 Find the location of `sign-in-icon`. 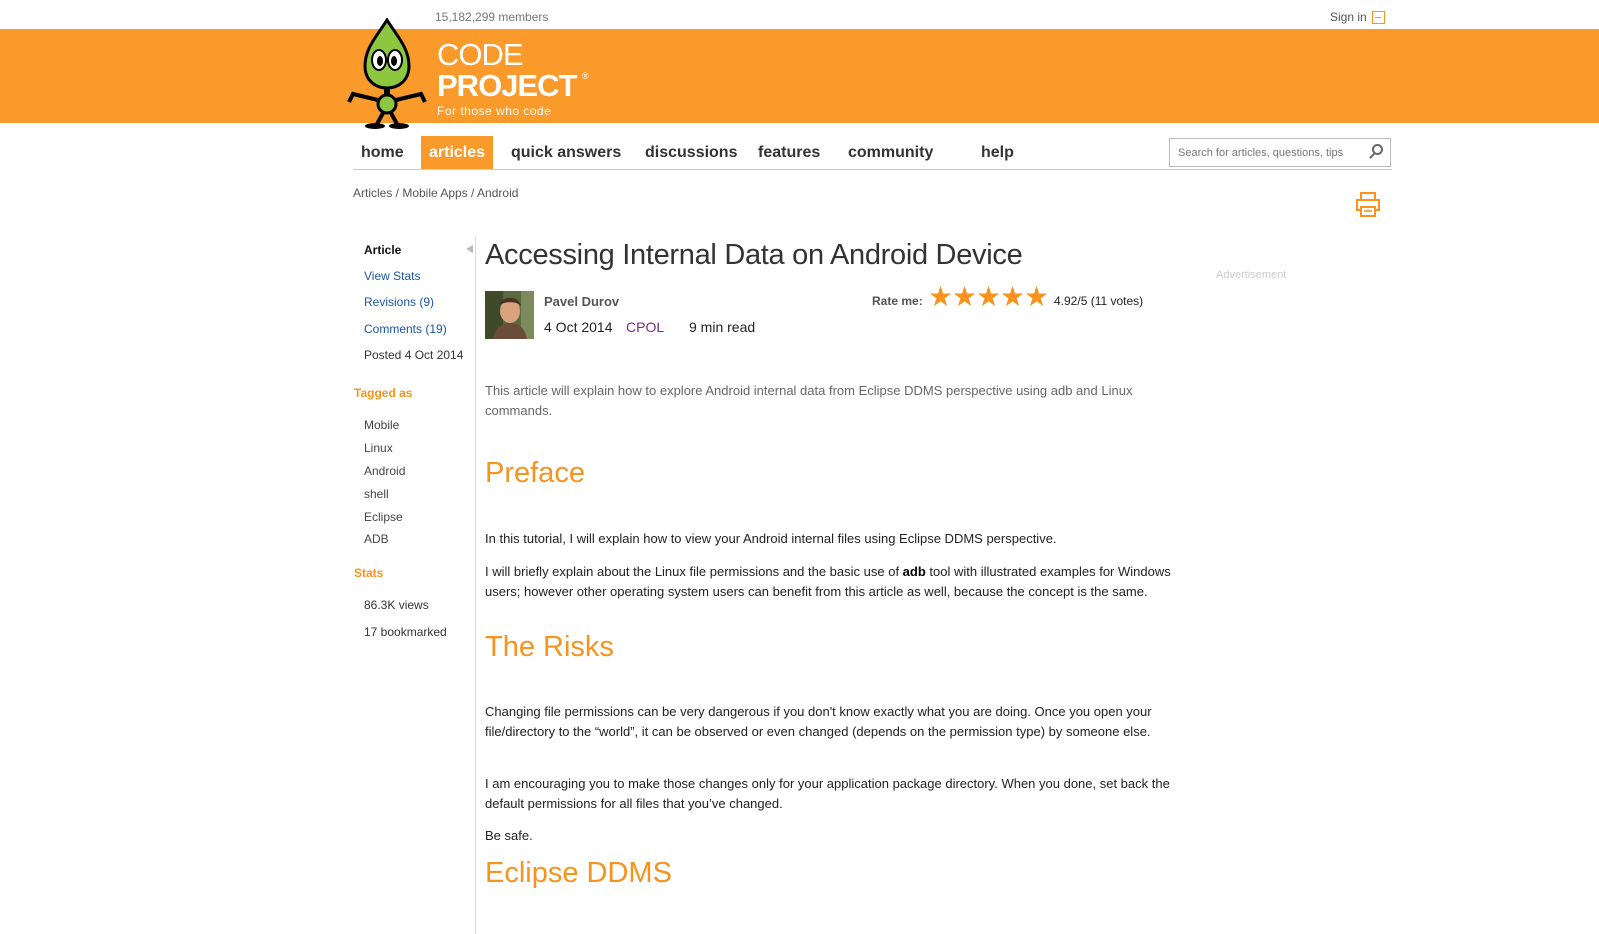

sign-in-icon is located at coordinates (1378, 17).